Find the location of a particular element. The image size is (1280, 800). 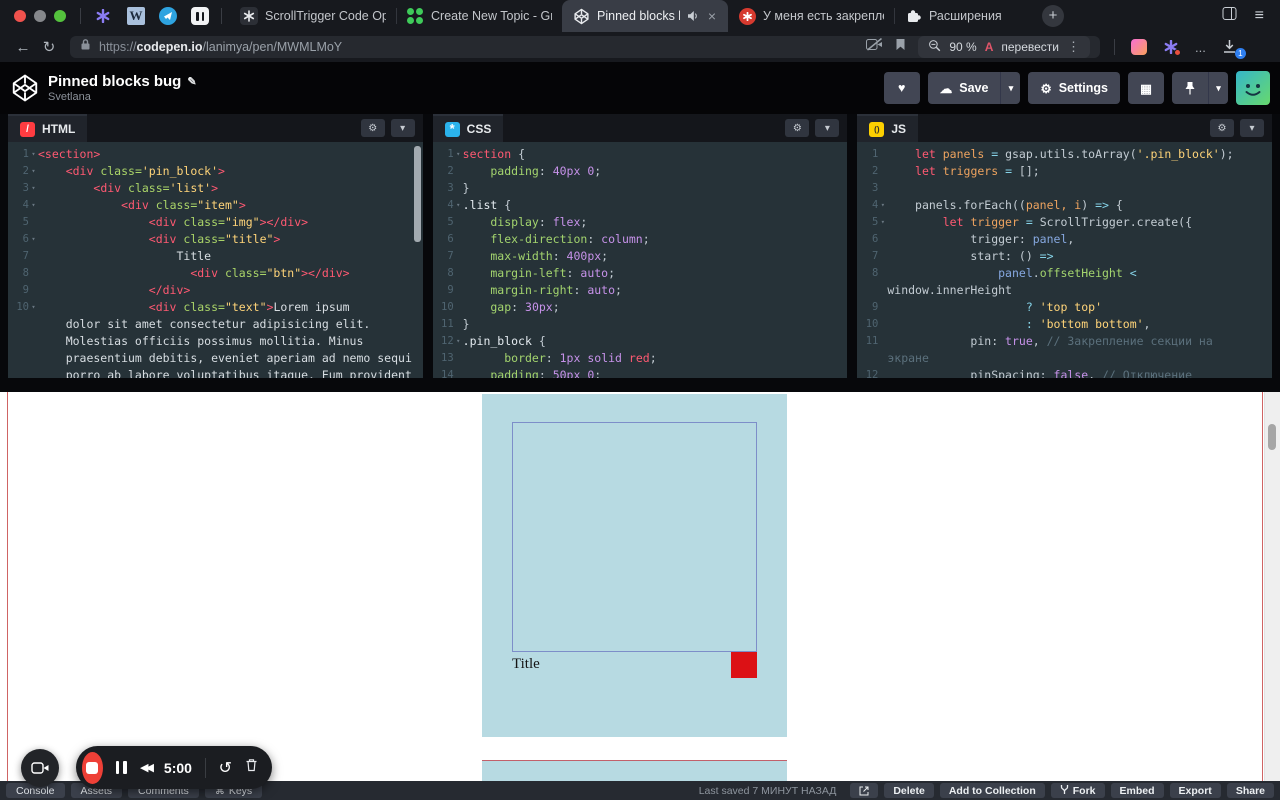

fork-button: Fork is located at coordinates (1077, 790).